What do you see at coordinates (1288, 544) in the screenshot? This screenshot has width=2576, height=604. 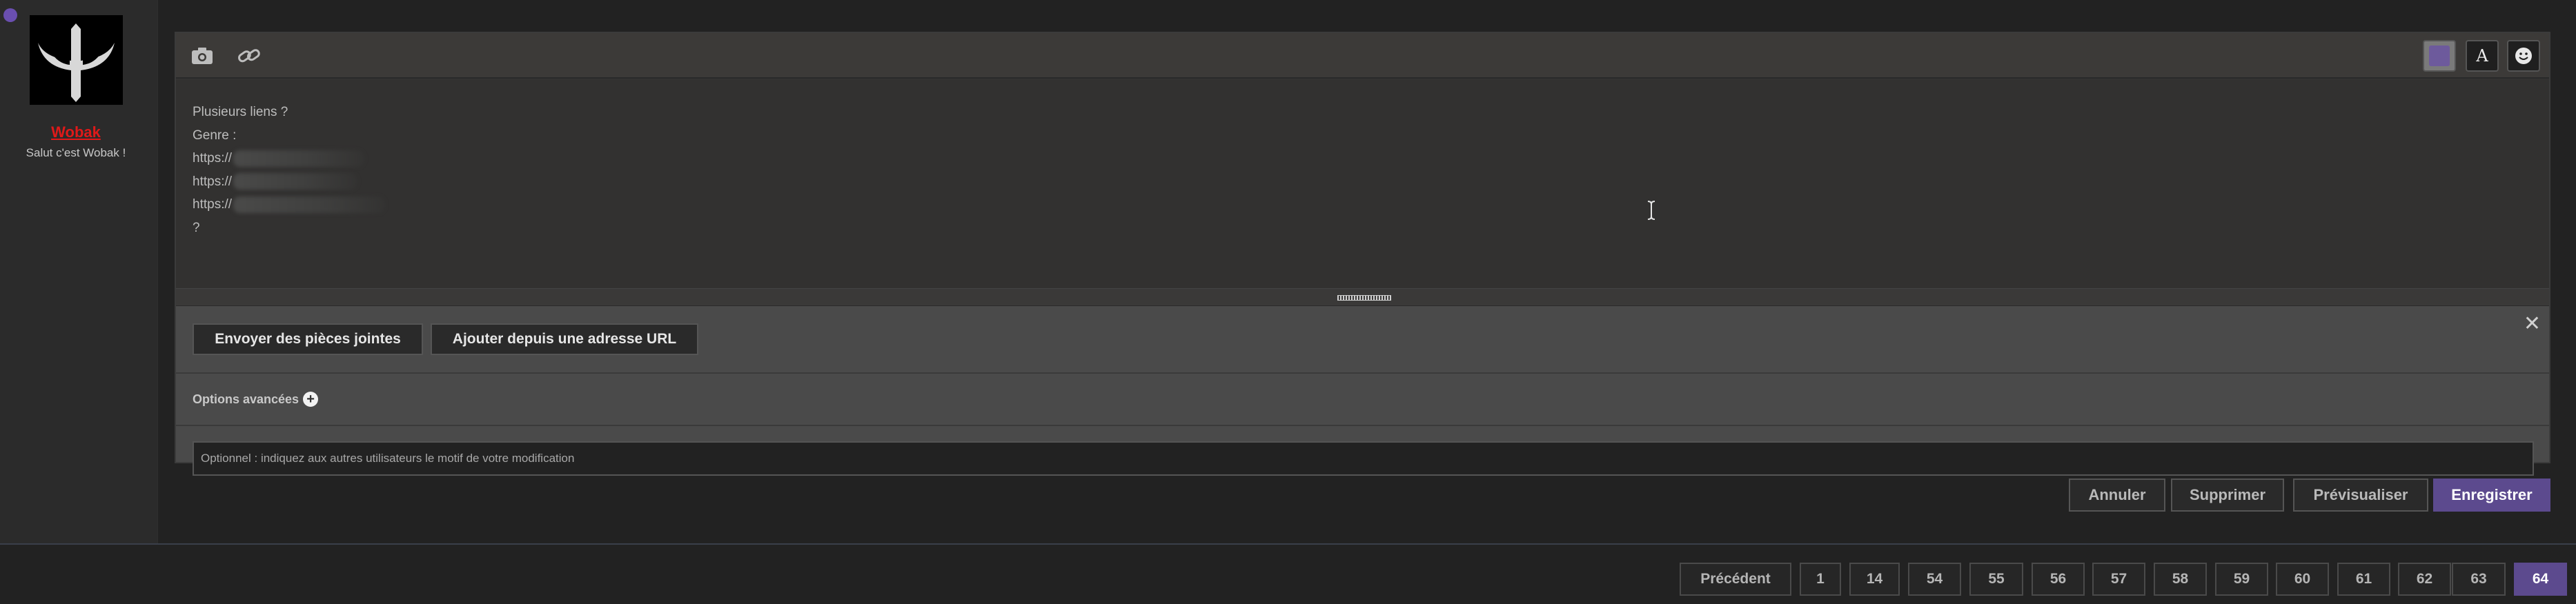 I see `divider` at bounding box center [1288, 544].